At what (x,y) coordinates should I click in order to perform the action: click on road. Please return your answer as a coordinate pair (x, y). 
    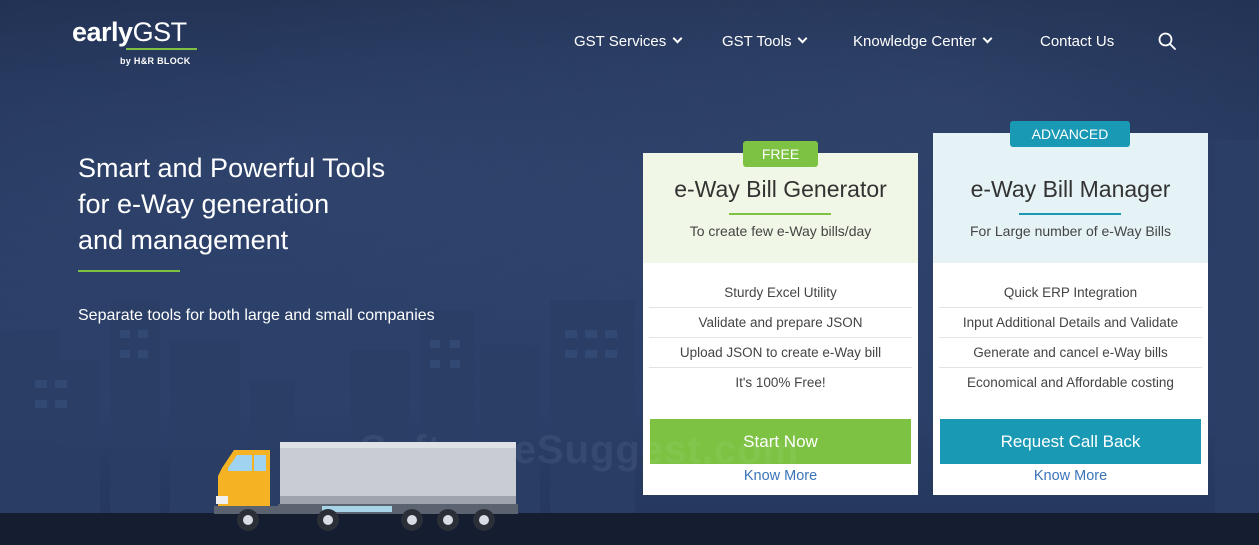
    Looking at the image, I should click on (629, 529).